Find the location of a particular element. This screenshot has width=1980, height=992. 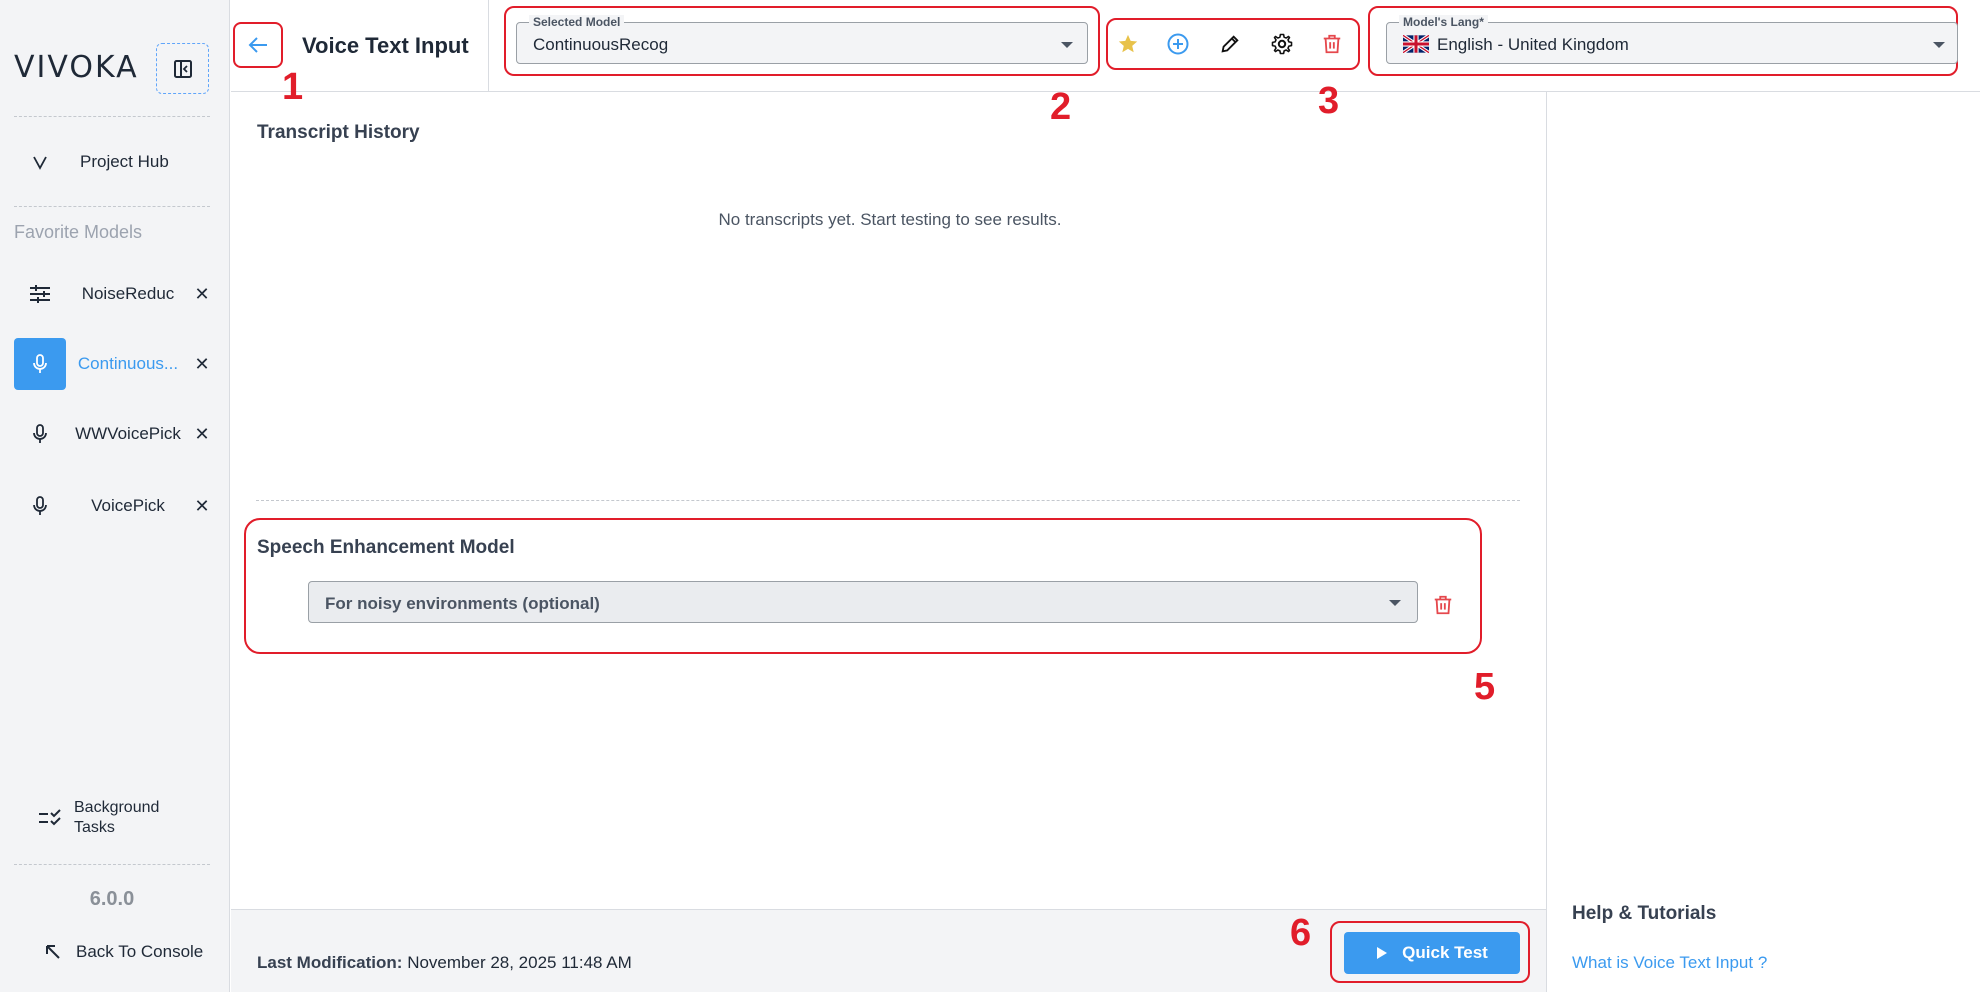

model-language-value: English - United Kingdom is located at coordinates (1533, 44).